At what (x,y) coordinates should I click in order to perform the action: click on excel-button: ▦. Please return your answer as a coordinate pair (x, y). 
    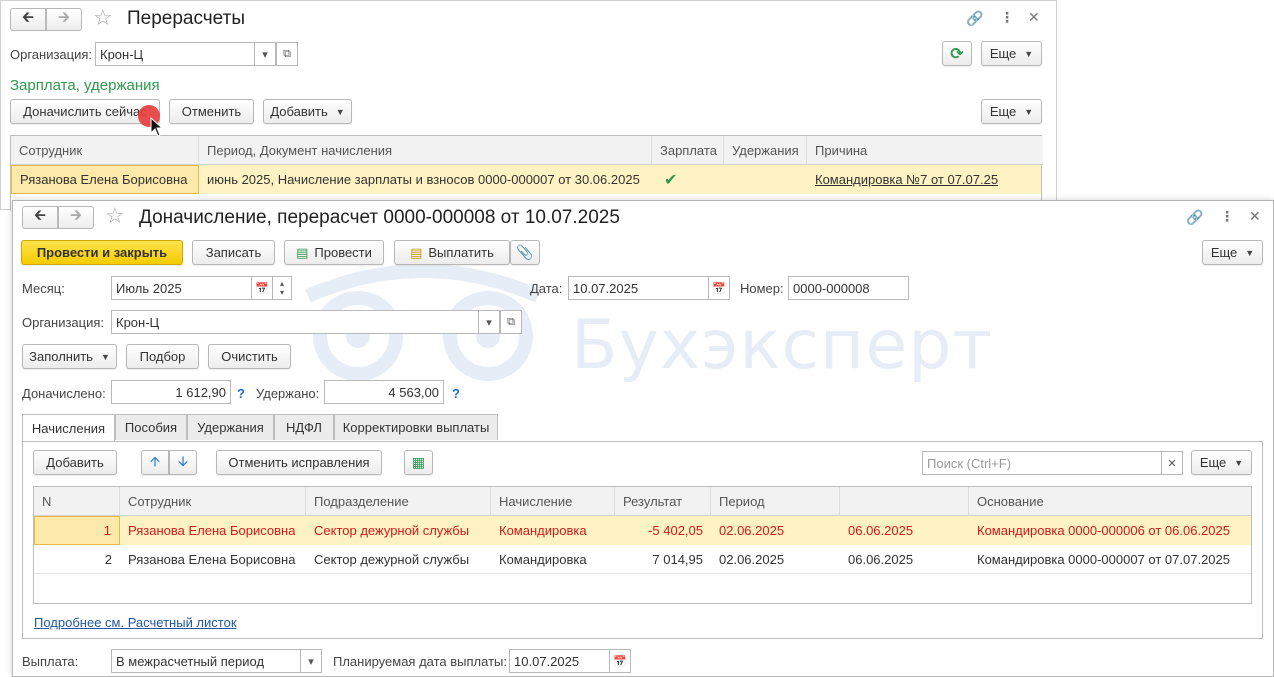
    Looking at the image, I should click on (418, 462).